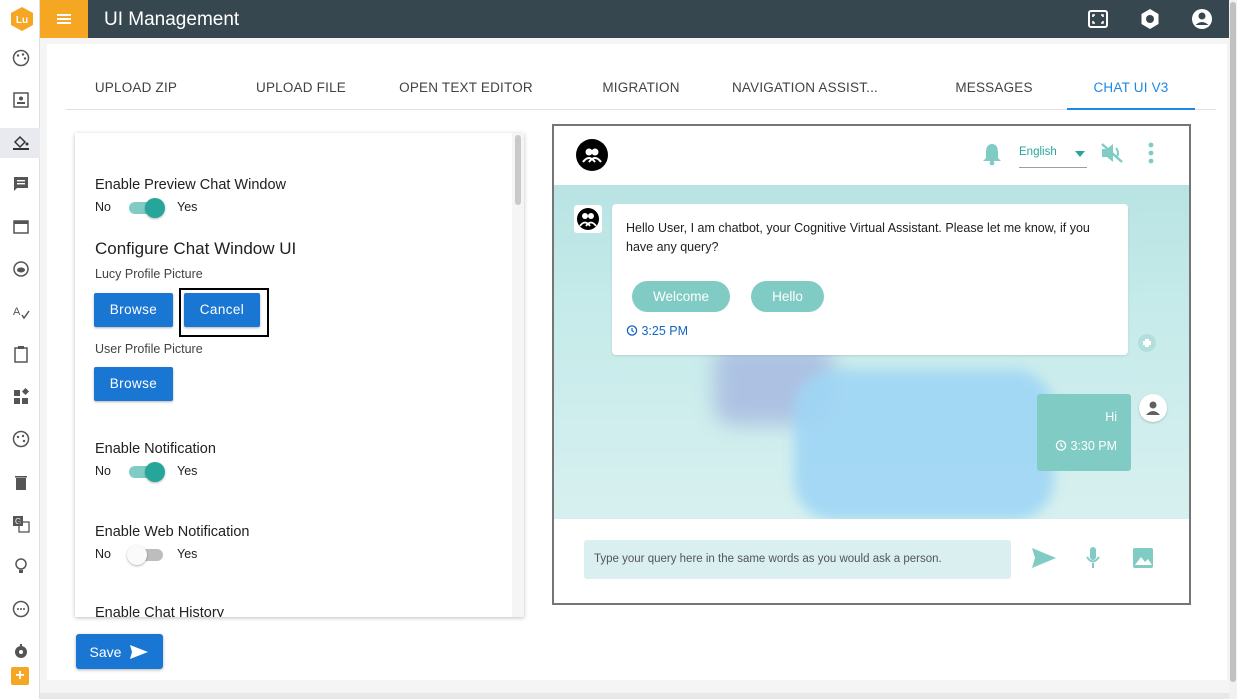 The width and height of the screenshot is (1237, 699). I want to click on tab-open-text-editor: OPEN TEXT EDITOR, so click(466, 89).